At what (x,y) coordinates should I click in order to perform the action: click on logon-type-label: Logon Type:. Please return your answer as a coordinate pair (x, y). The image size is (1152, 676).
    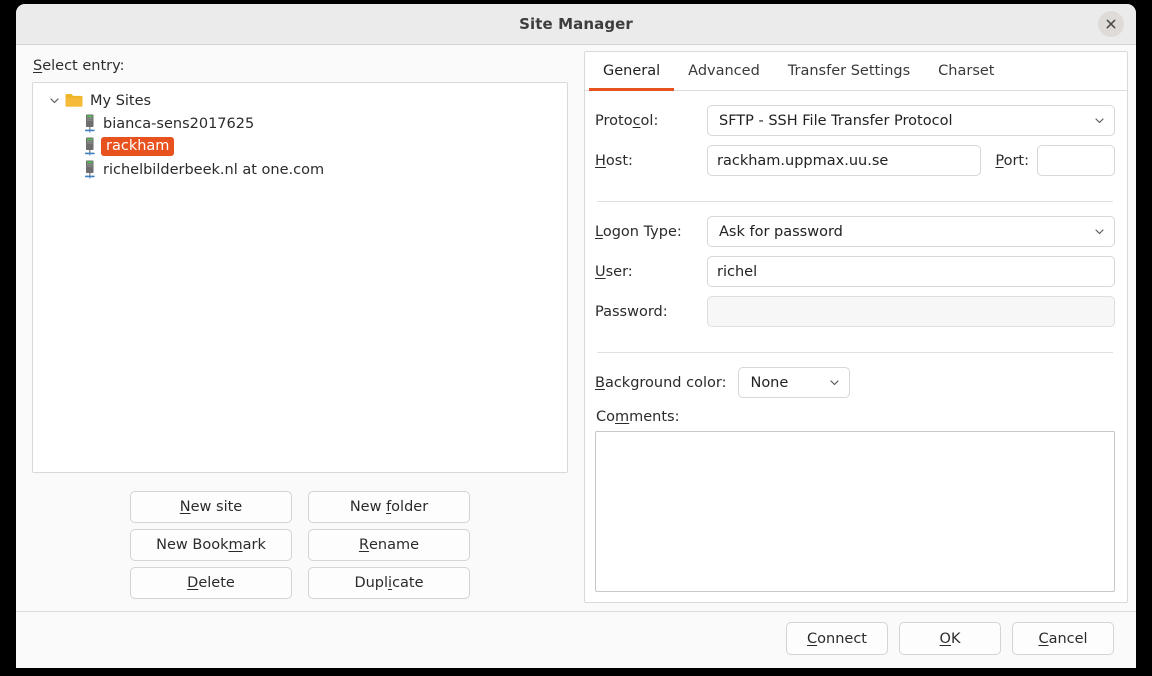
    Looking at the image, I should click on (638, 231).